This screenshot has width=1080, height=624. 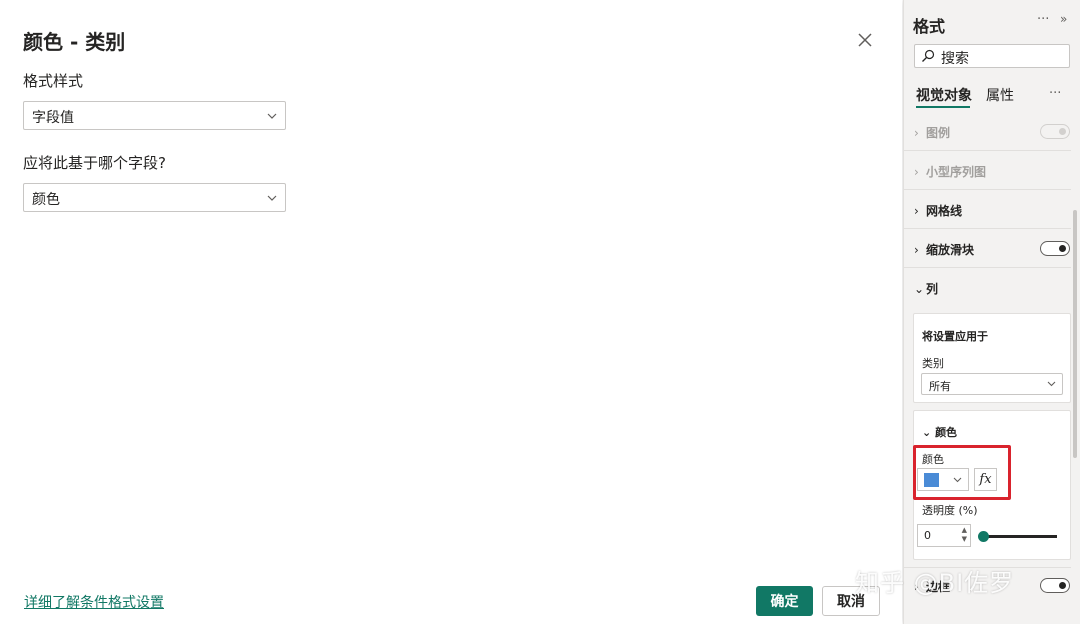 I want to click on transparency-slider-track, so click(x=1020, y=536).